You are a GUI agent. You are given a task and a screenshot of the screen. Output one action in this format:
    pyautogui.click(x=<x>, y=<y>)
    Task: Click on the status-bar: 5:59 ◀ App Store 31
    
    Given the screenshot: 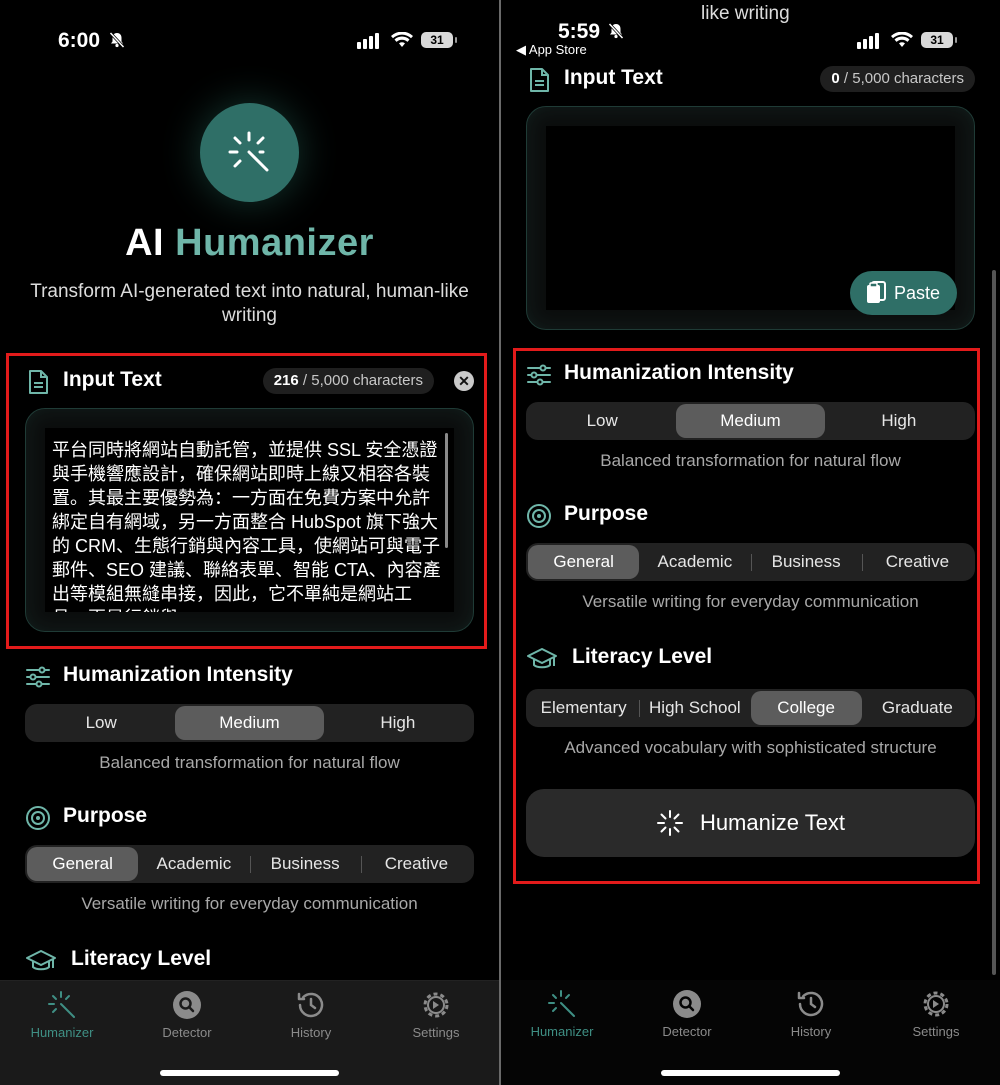 What is the action you would take?
    pyautogui.click(x=750, y=35)
    